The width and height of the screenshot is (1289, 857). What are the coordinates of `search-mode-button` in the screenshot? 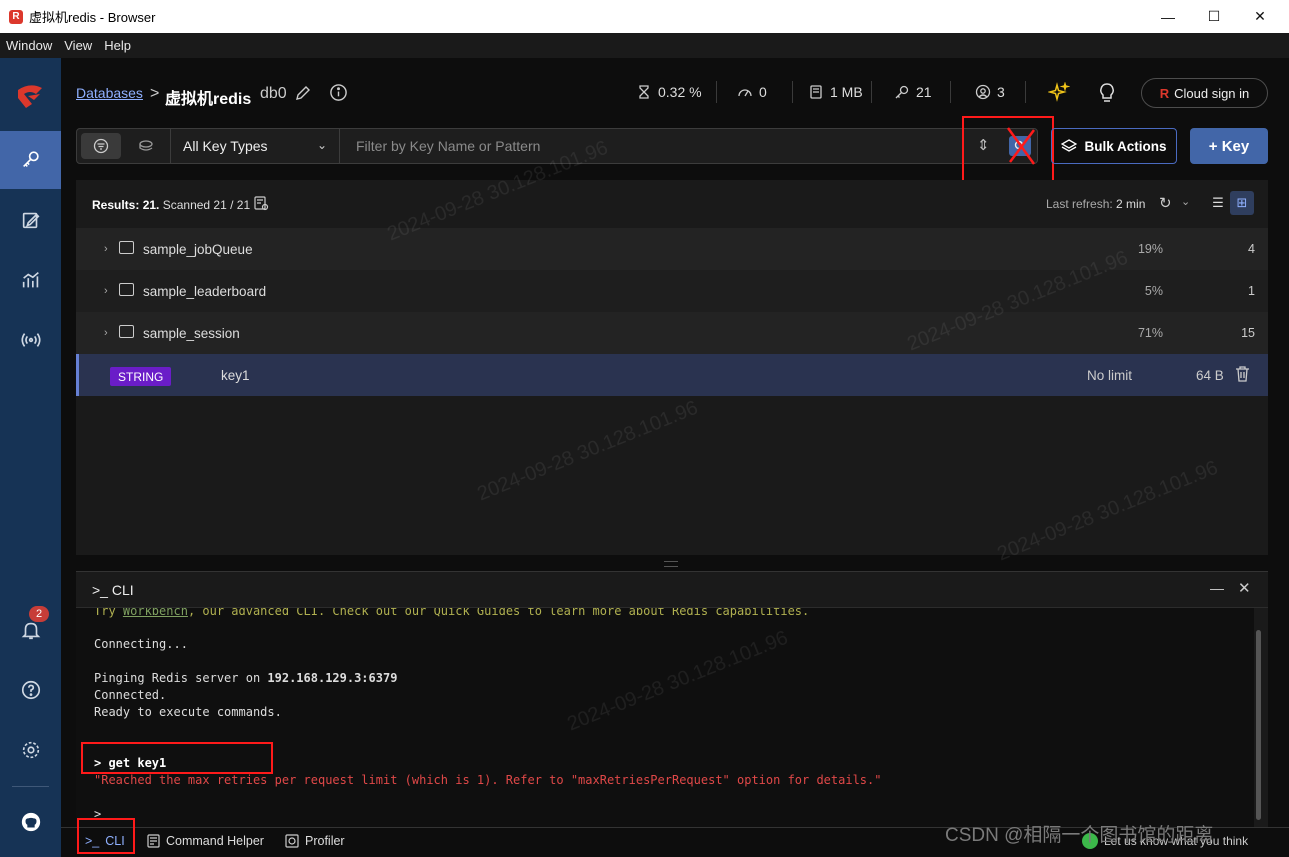 It's located at (147, 146).